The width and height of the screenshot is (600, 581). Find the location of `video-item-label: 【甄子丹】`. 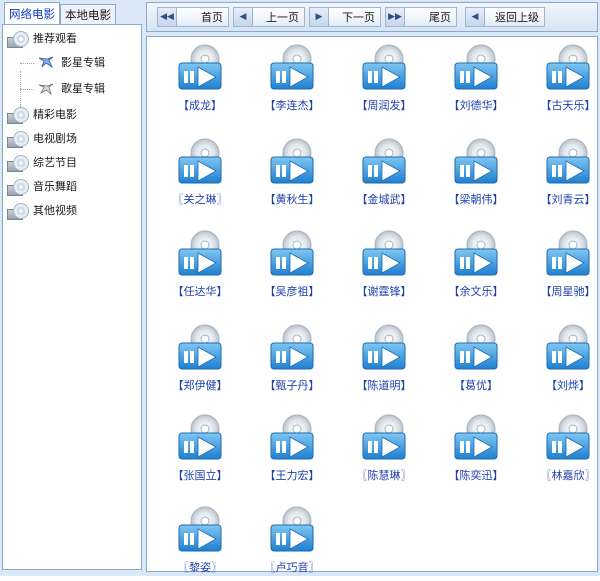

video-item-label: 【甄子丹】 is located at coordinates (292, 385).